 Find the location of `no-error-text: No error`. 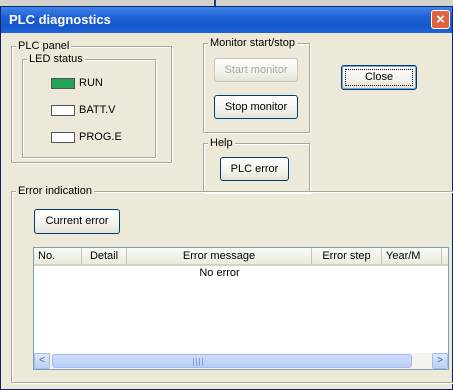

no-error-text: No error is located at coordinates (219, 273).